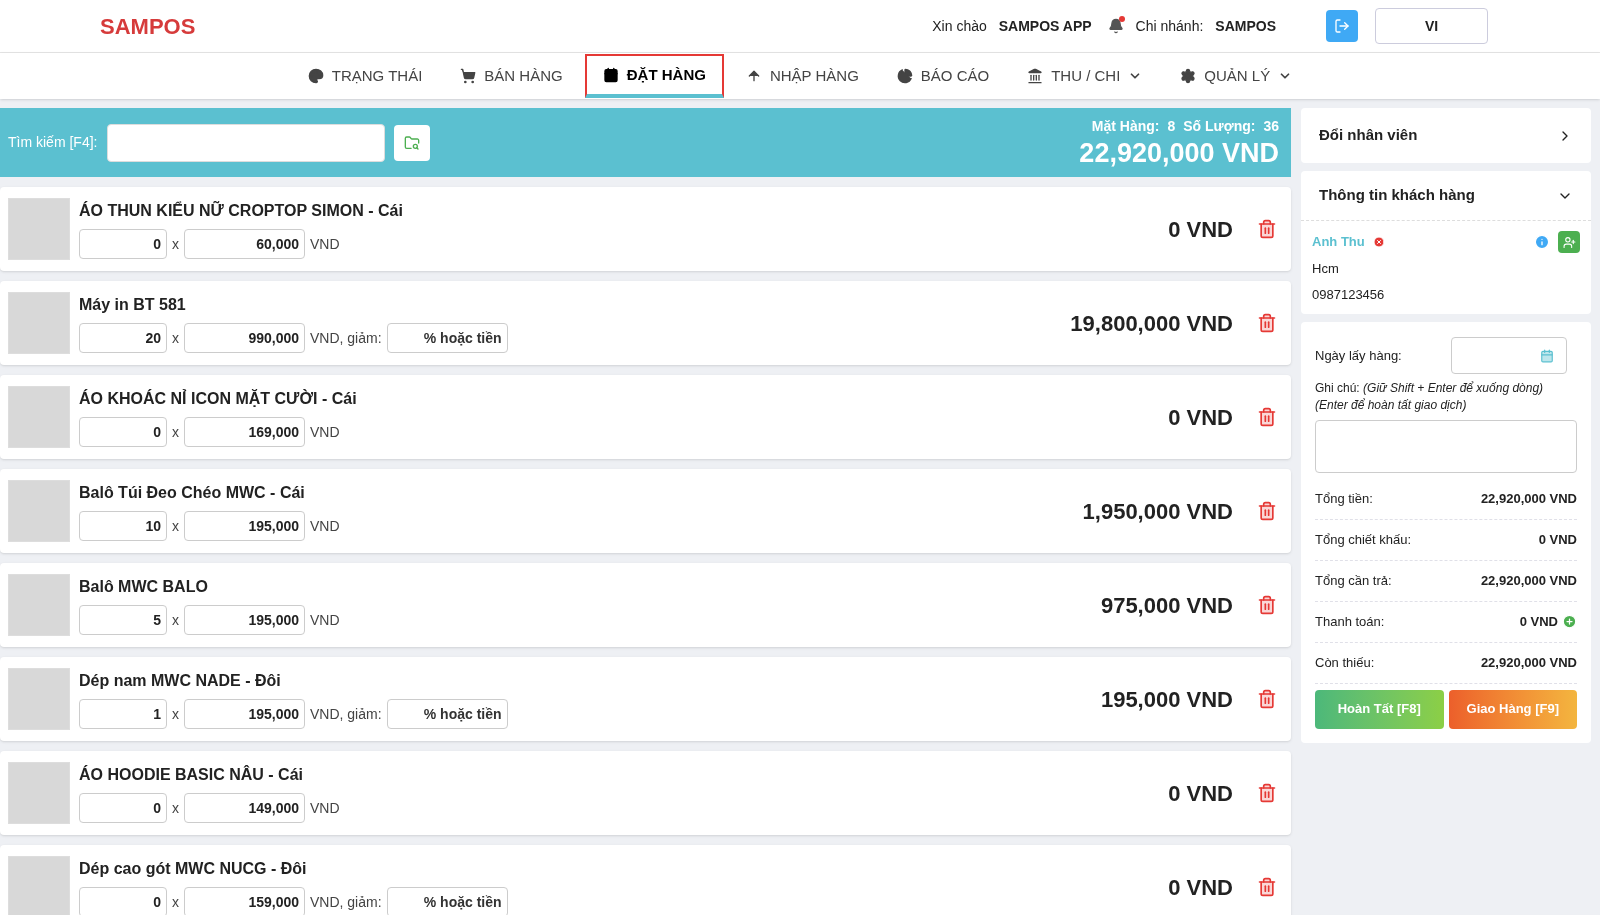 The height and width of the screenshot is (915, 1600). I want to click on line-total: 19,800,000 VND, so click(1151, 323).